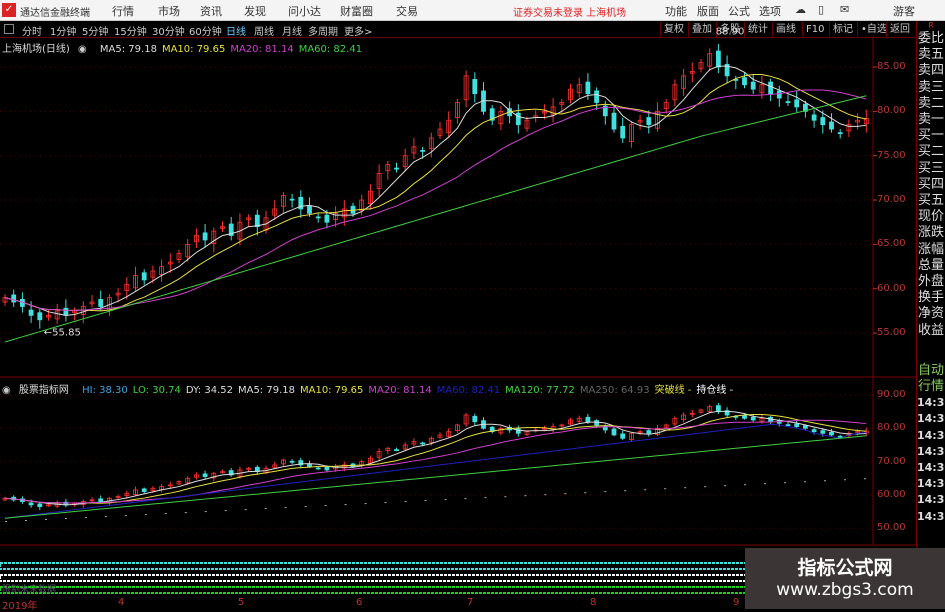 The image size is (945, 612). What do you see at coordinates (891, 288) in the screenshot?
I see `y-tick-label: 60.00` at bounding box center [891, 288].